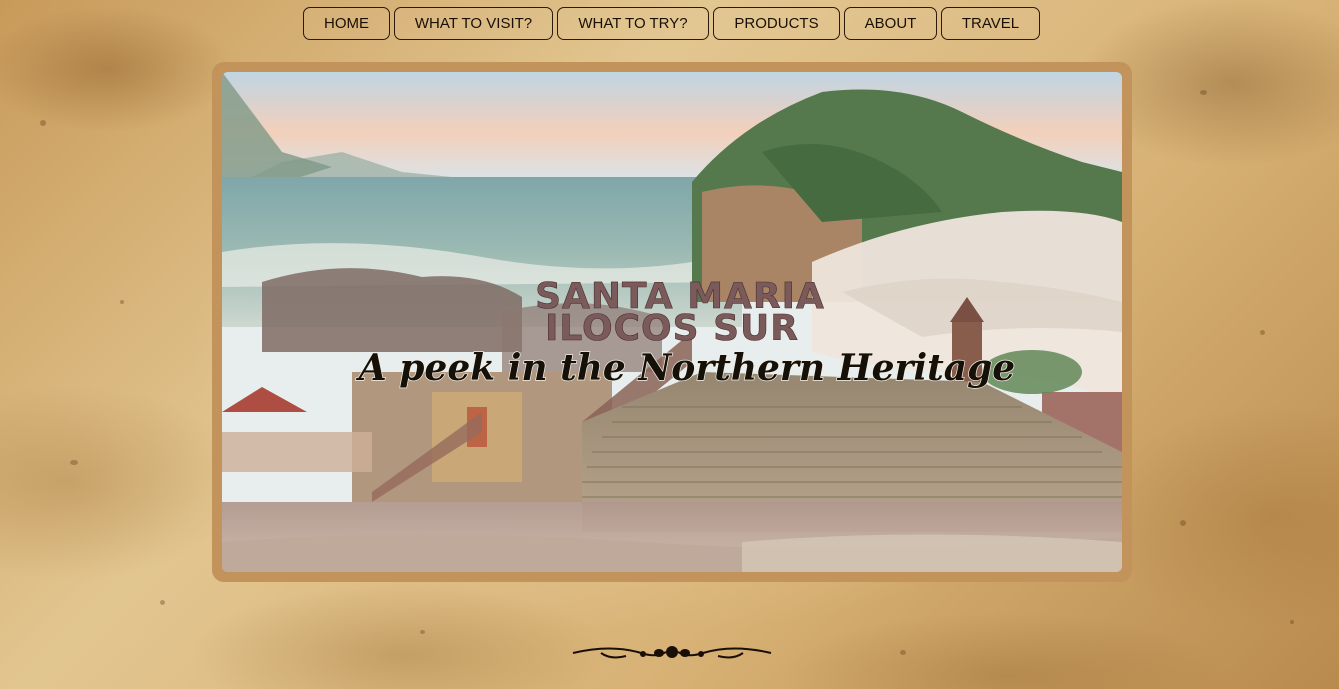 This screenshot has height=689, width=1339. What do you see at coordinates (672, 328) in the screenshot?
I see `banner-title-line2: ILOCOS SUR` at bounding box center [672, 328].